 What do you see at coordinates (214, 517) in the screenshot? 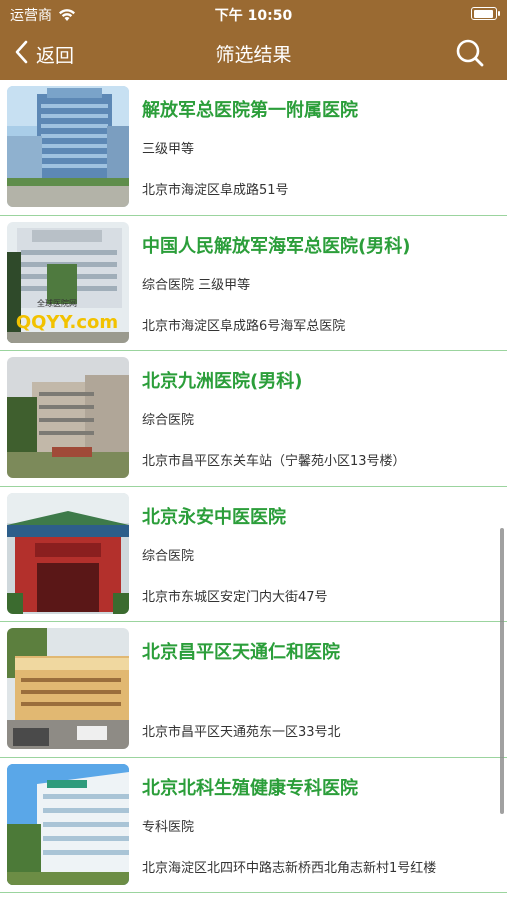
I see `hospital-name: 北京永安中医医院` at bounding box center [214, 517].